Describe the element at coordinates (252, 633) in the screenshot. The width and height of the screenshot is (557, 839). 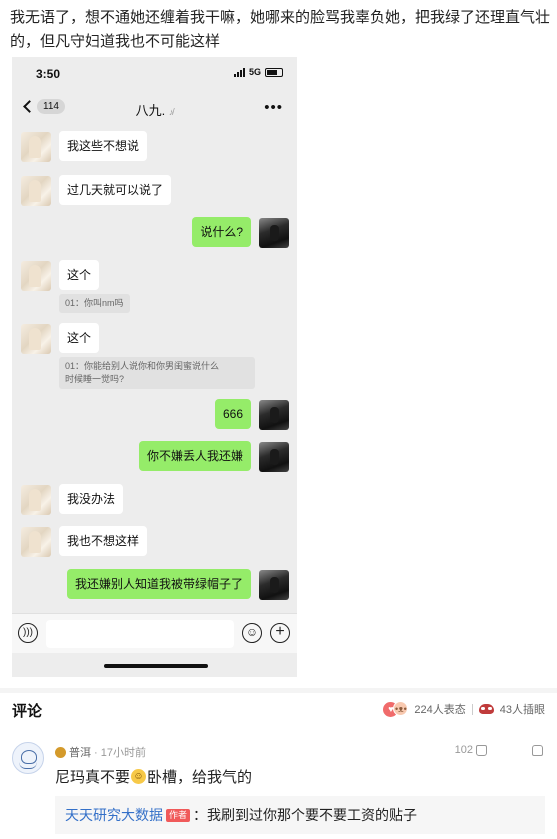
I see `emoji-icon: ☺` at that location.